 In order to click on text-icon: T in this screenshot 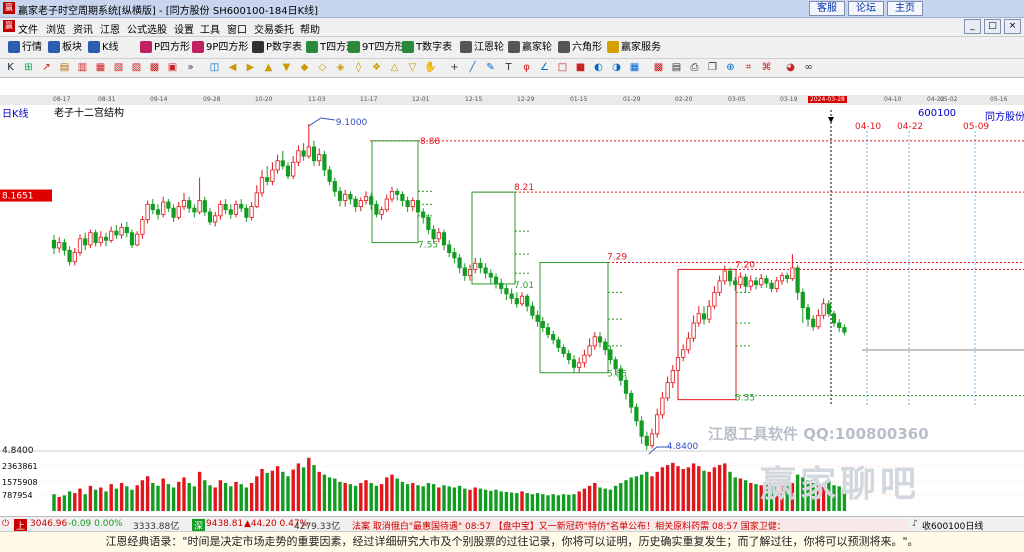, I will do `click(508, 67)`.